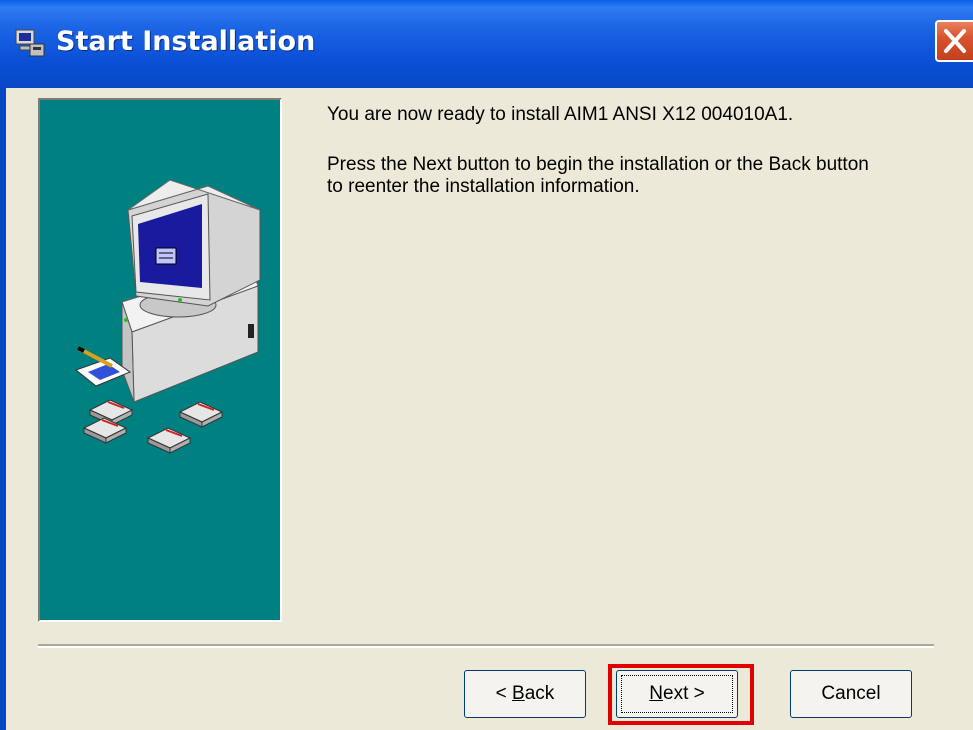  I want to click on cancel-button: Cancel, so click(851, 694).